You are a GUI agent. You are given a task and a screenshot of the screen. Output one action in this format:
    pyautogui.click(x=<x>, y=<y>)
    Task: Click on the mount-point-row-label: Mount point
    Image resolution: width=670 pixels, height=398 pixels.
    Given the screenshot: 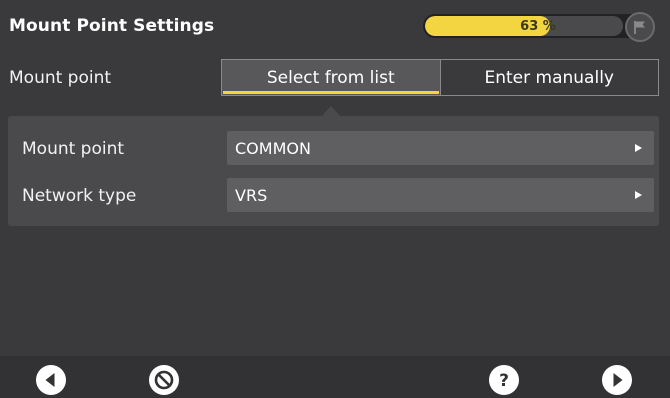 What is the action you would take?
    pyautogui.click(x=60, y=78)
    